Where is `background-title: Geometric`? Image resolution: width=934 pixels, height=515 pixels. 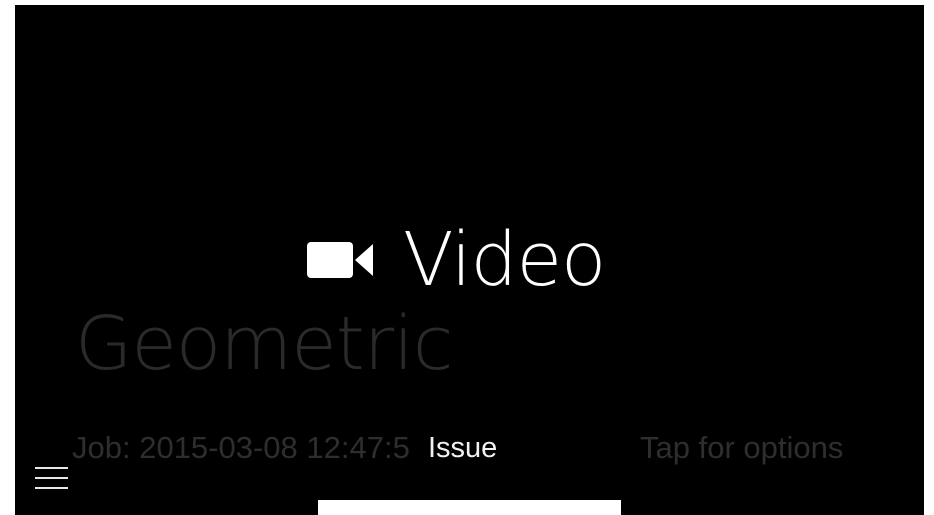
background-title: Geometric is located at coordinates (264, 344).